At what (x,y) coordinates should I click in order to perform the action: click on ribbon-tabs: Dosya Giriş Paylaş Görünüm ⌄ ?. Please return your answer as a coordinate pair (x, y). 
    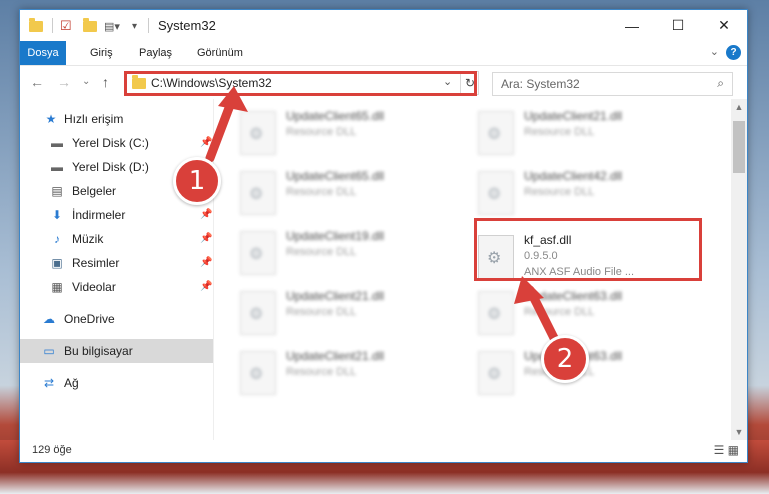
    Looking at the image, I should click on (383, 53).